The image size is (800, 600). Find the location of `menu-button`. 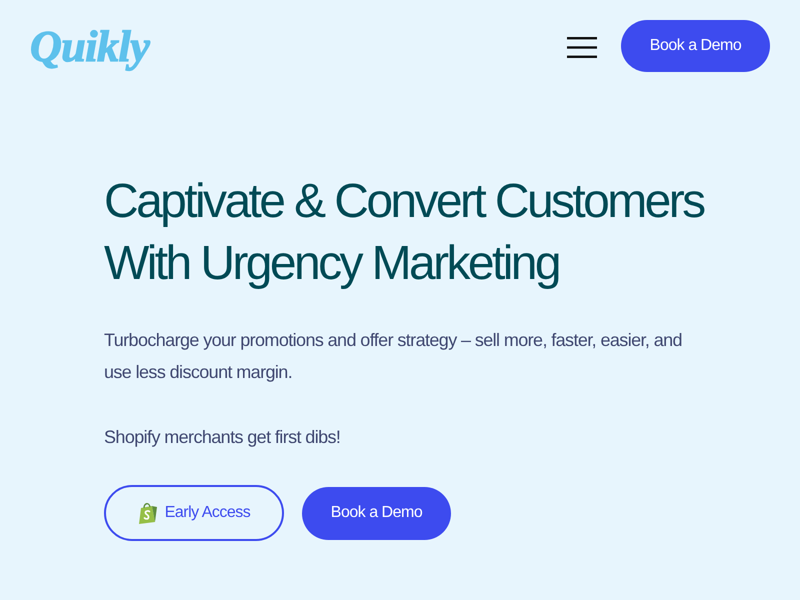

menu-button is located at coordinates (582, 47).